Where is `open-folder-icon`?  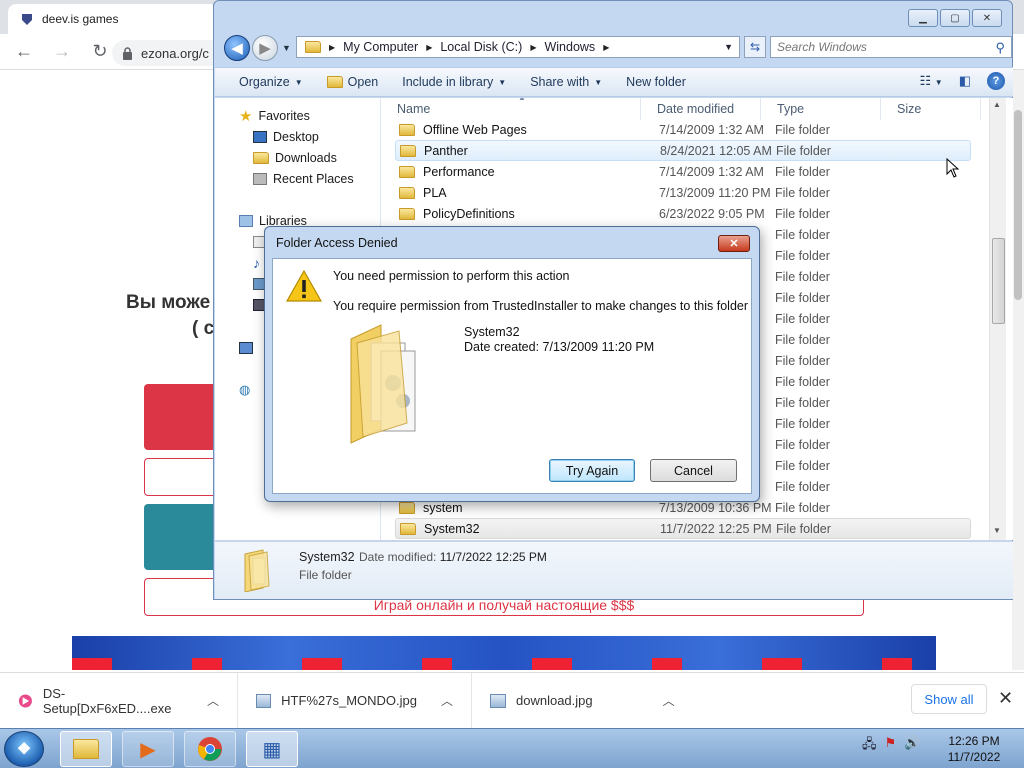
open-folder-icon is located at coordinates (334, 82).